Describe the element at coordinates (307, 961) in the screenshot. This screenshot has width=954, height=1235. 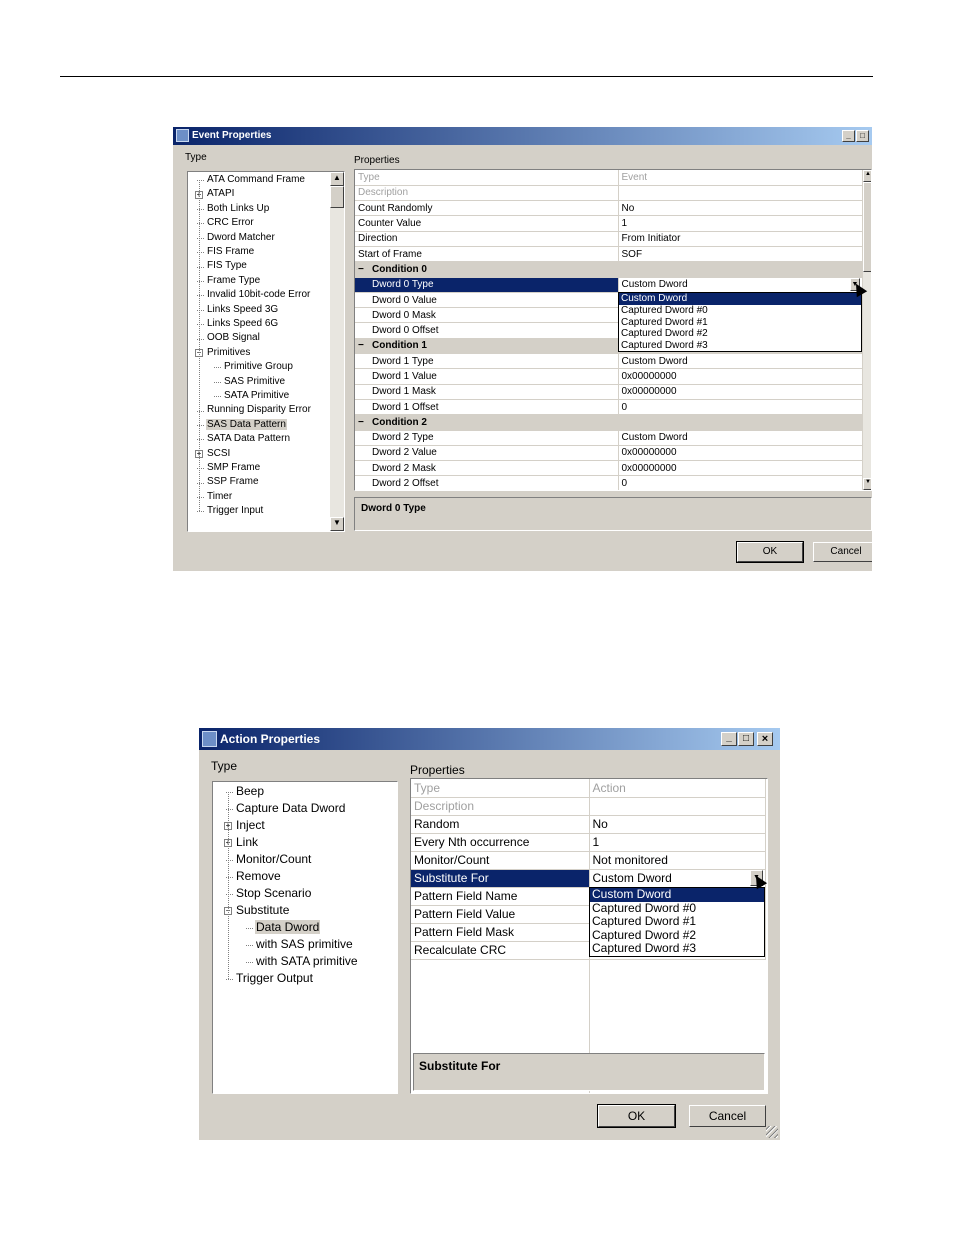
I see `tree-item: with SATA primitive` at that location.